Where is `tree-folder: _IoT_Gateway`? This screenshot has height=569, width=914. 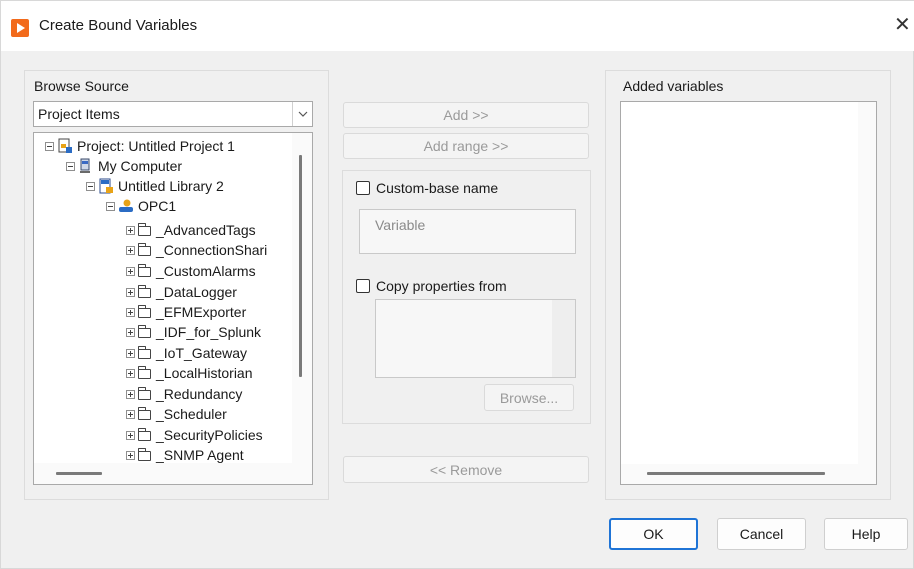 tree-folder: _IoT_Gateway is located at coordinates (186, 353).